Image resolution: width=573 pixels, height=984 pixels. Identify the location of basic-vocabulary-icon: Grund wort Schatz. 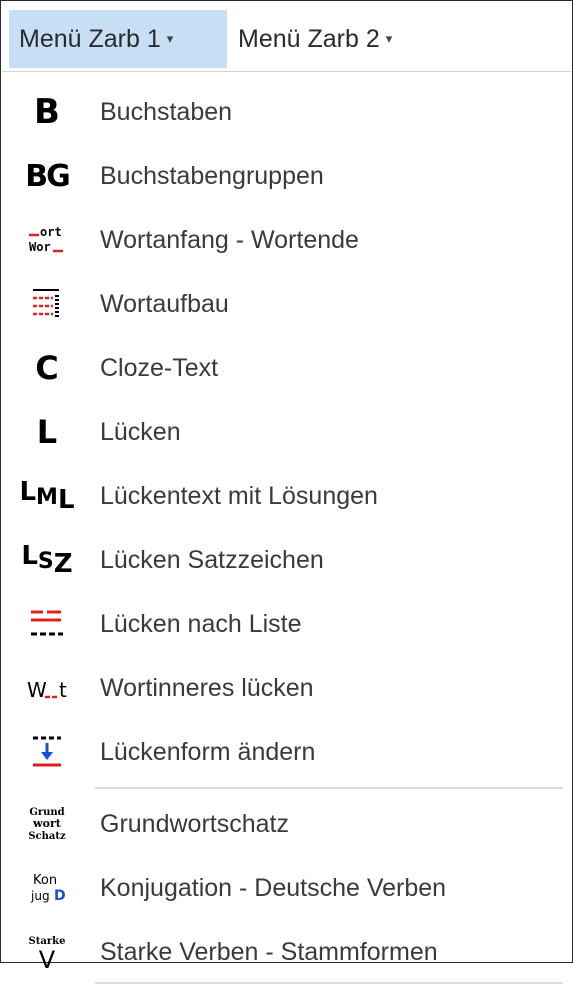
(47, 824).